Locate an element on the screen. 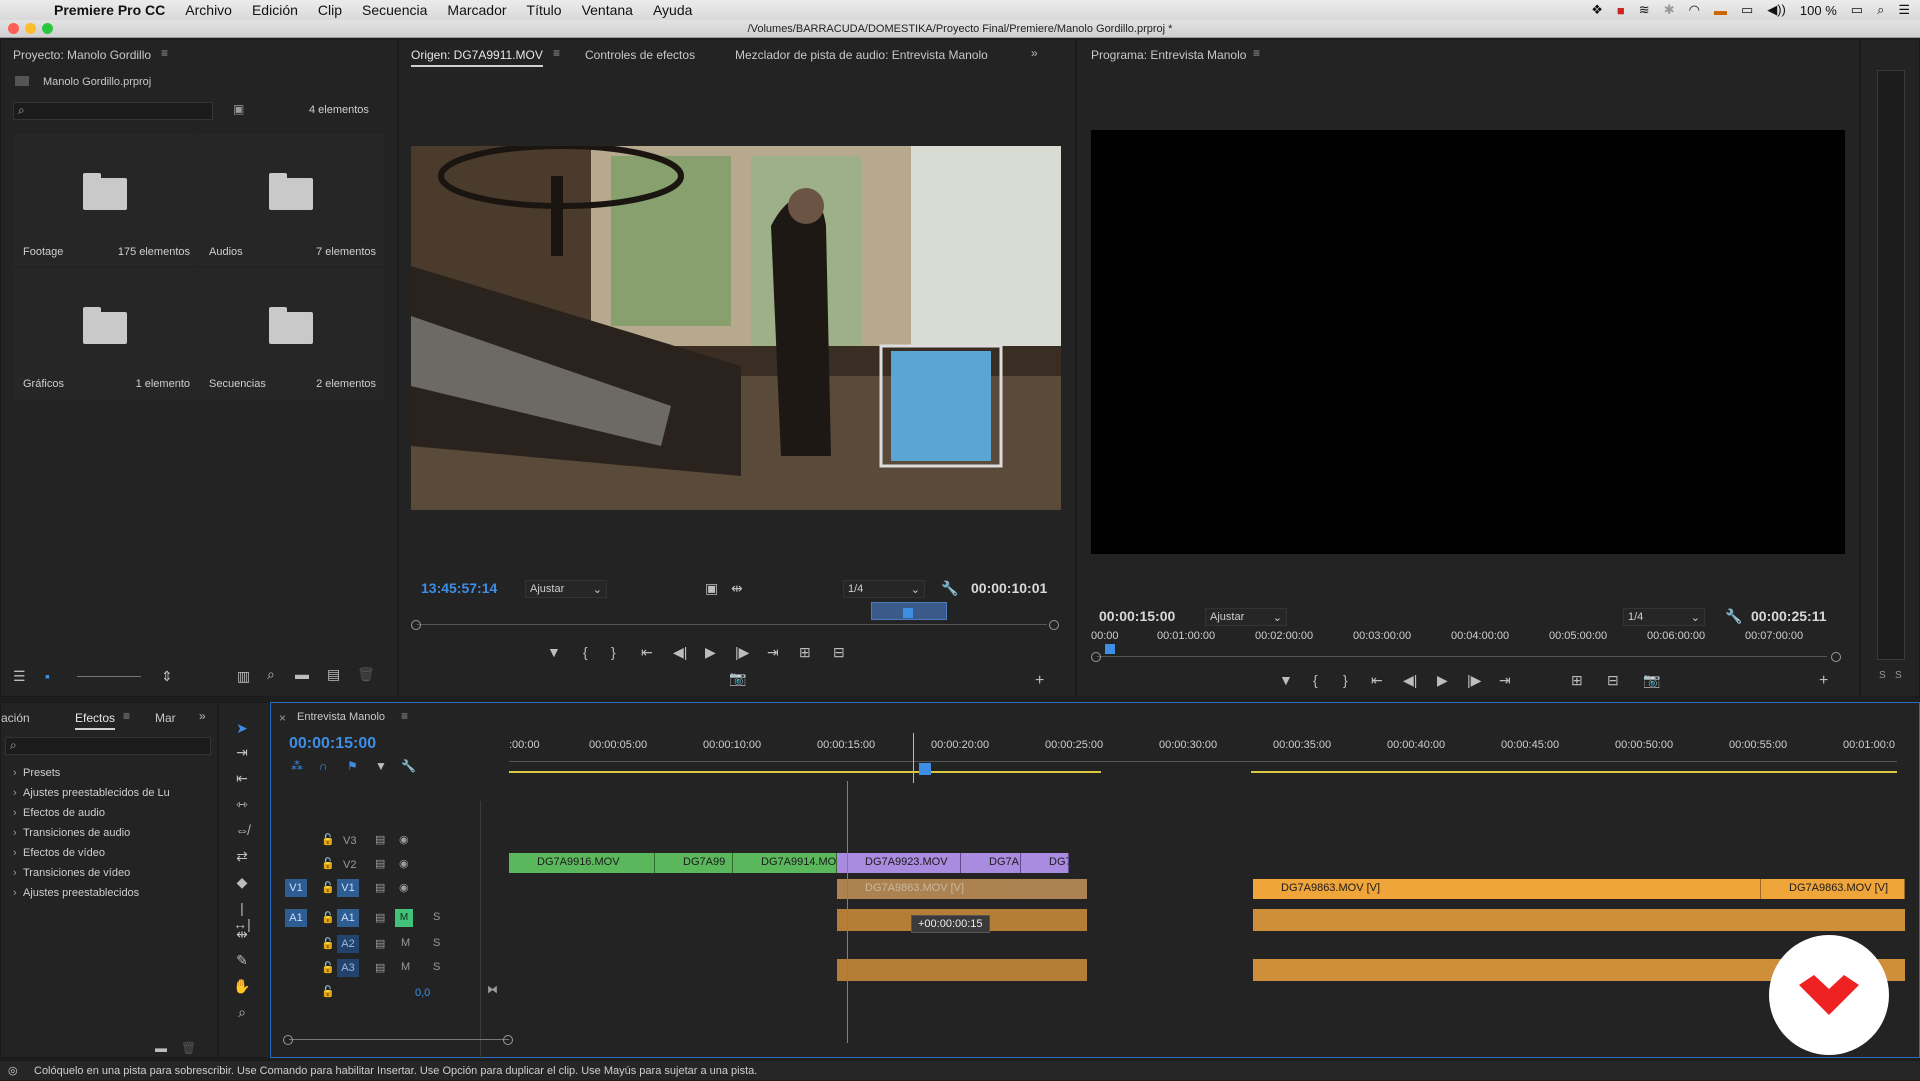 Image resolution: width=1920 pixels, height=1081 pixels. new-bin-icon: ▬ is located at coordinates (302, 674).